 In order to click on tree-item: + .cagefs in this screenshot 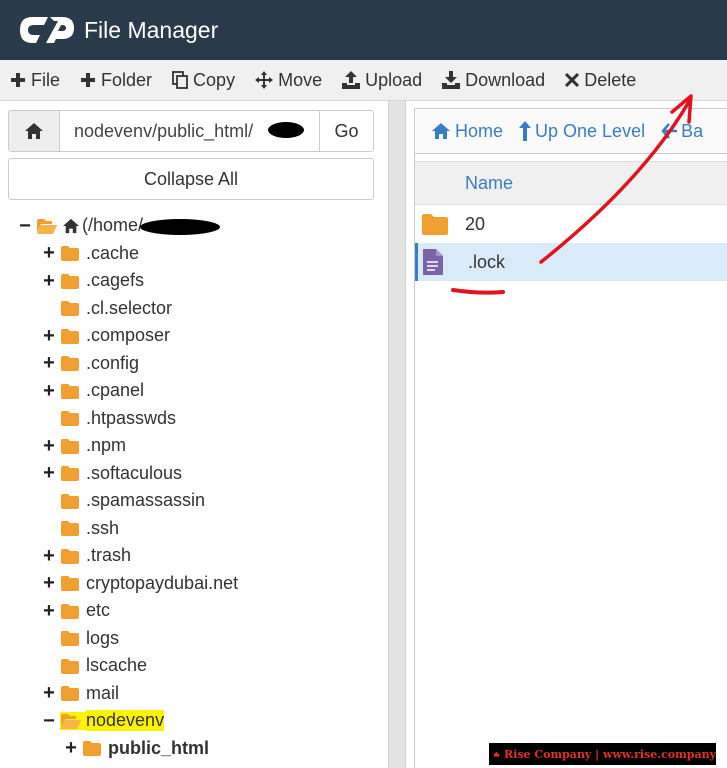, I will do `click(93, 280)`.